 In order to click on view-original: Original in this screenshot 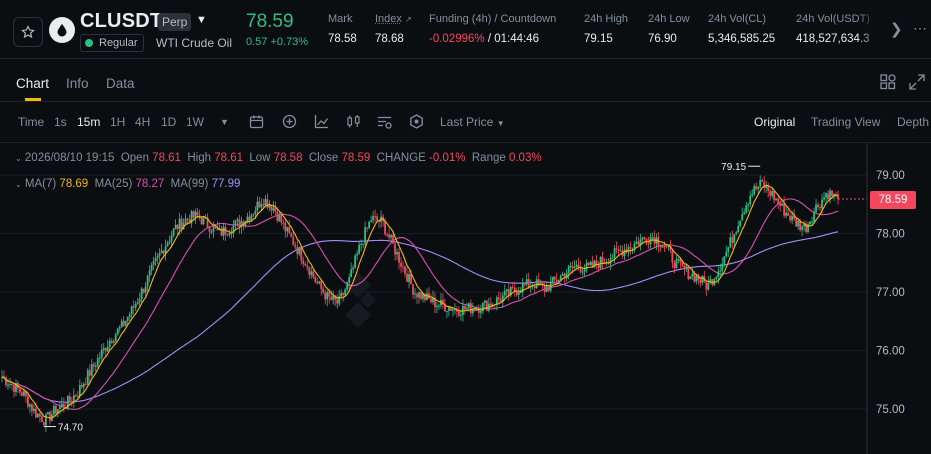, I will do `click(774, 122)`.